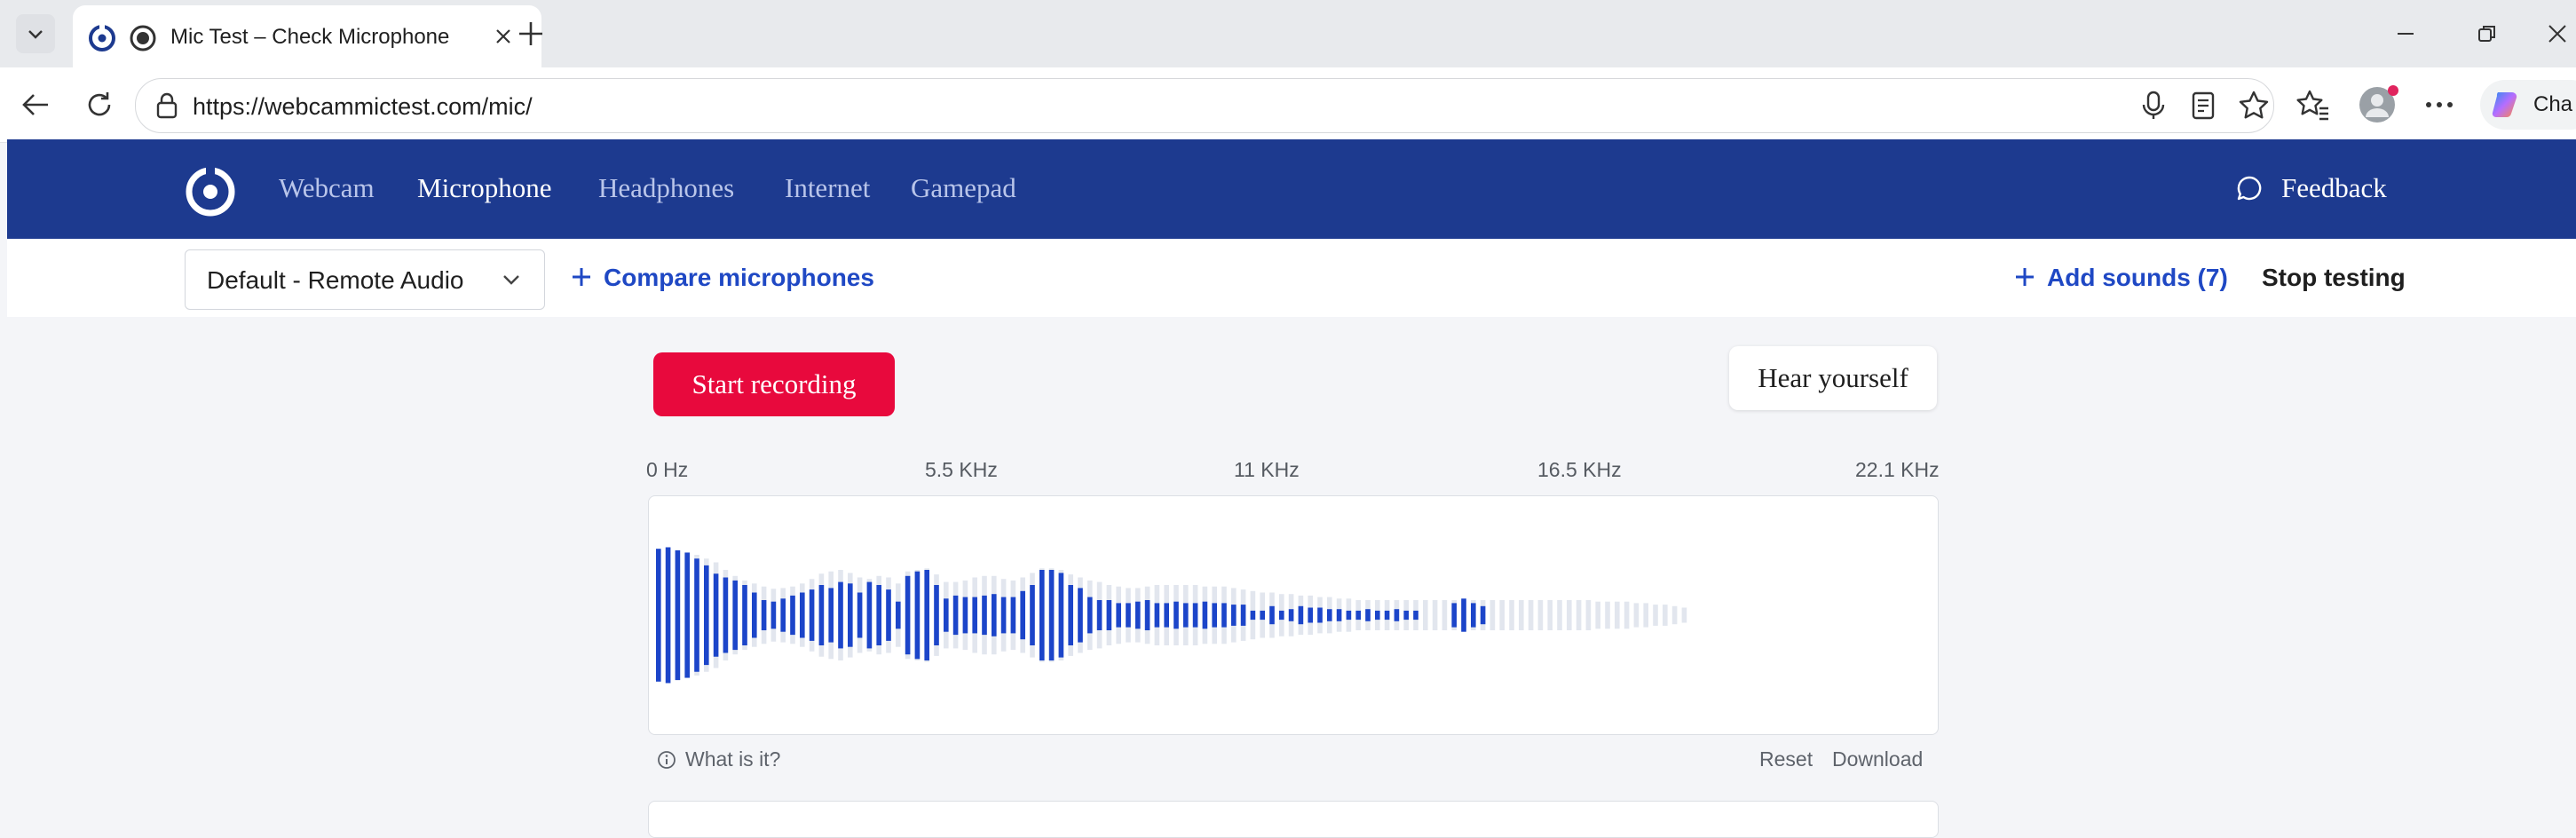 The image size is (2576, 838). Describe the element at coordinates (729, 278) in the screenshot. I see `compare-microphones-link: Compare microphones` at that location.